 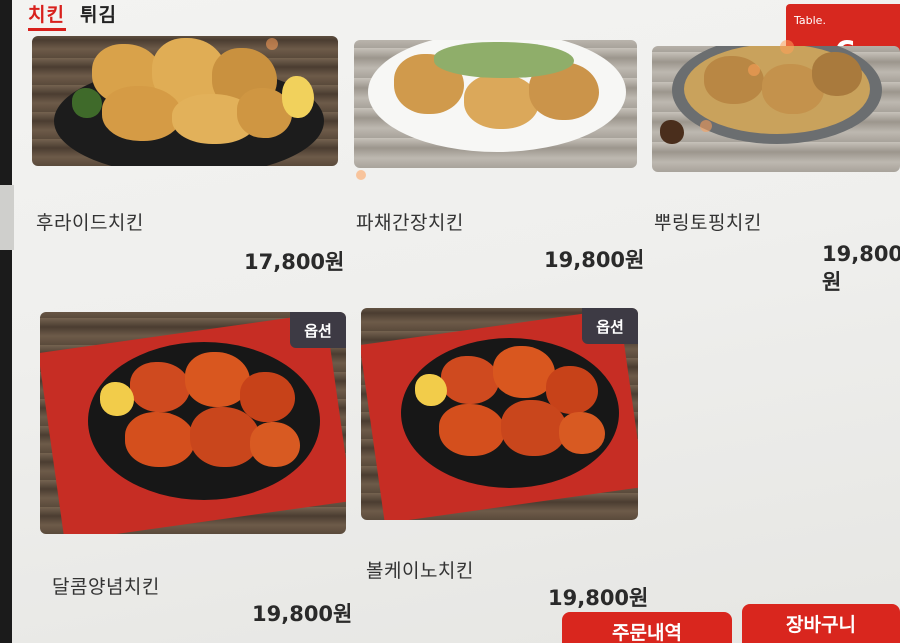 I want to click on star-anise-garnish, so click(x=672, y=132).